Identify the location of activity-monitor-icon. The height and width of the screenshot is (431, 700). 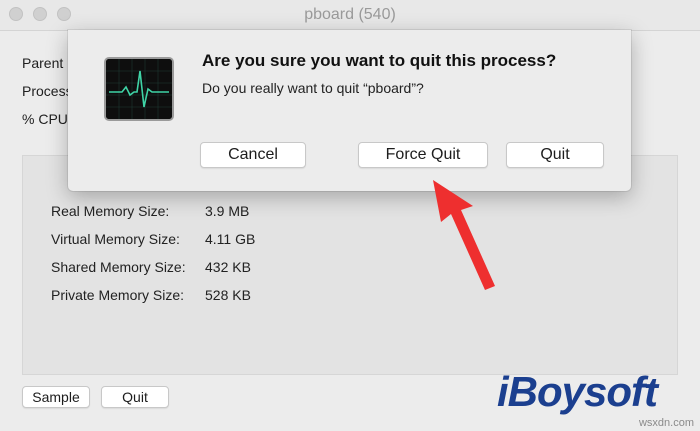
(139, 89).